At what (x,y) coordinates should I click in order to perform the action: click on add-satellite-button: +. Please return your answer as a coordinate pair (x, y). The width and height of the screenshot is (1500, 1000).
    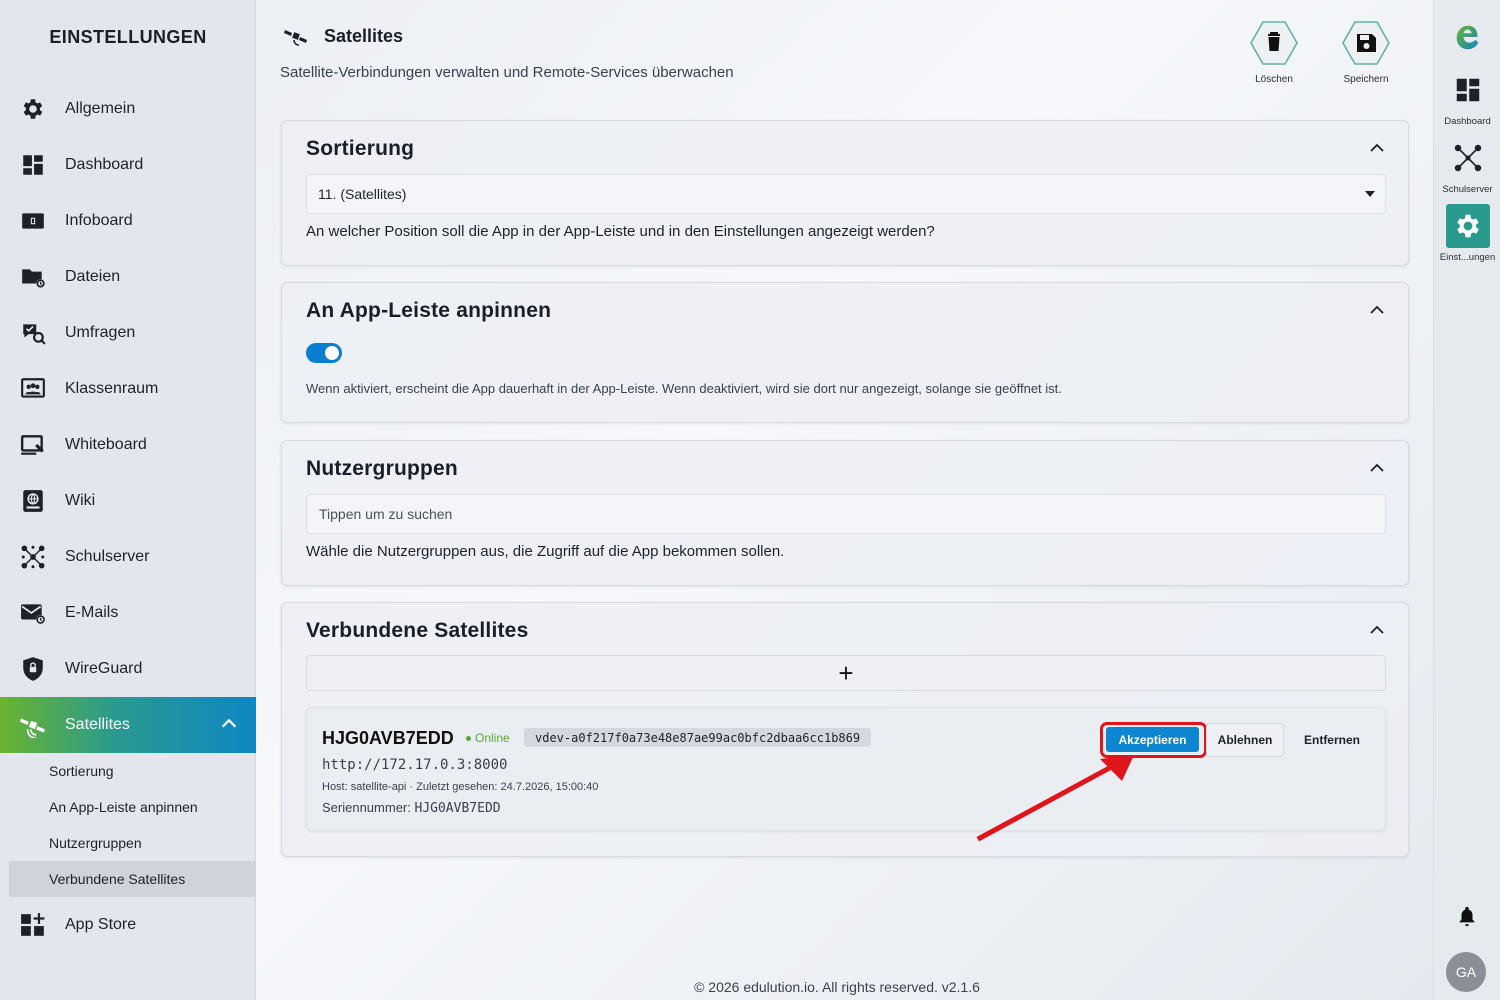
    Looking at the image, I should click on (846, 673).